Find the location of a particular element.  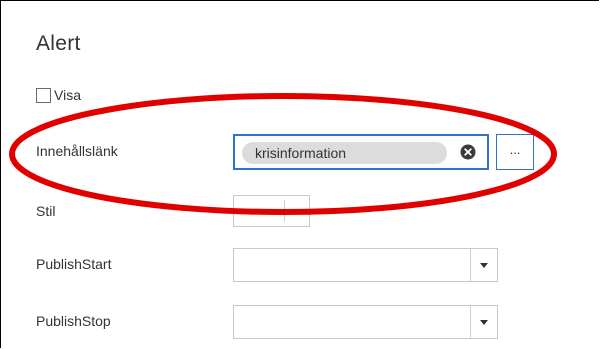

visa-label: Visa is located at coordinates (67, 95).